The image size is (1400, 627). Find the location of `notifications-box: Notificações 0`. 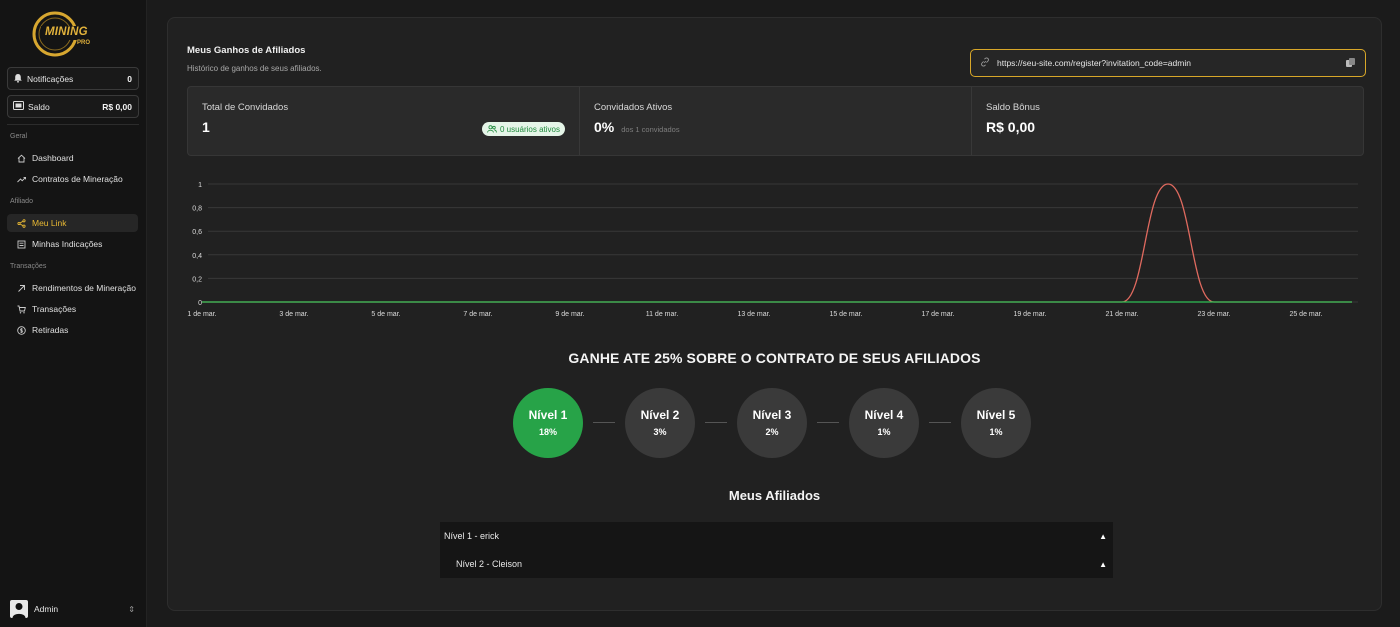

notifications-box: Notificações 0 is located at coordinates (73, 78).